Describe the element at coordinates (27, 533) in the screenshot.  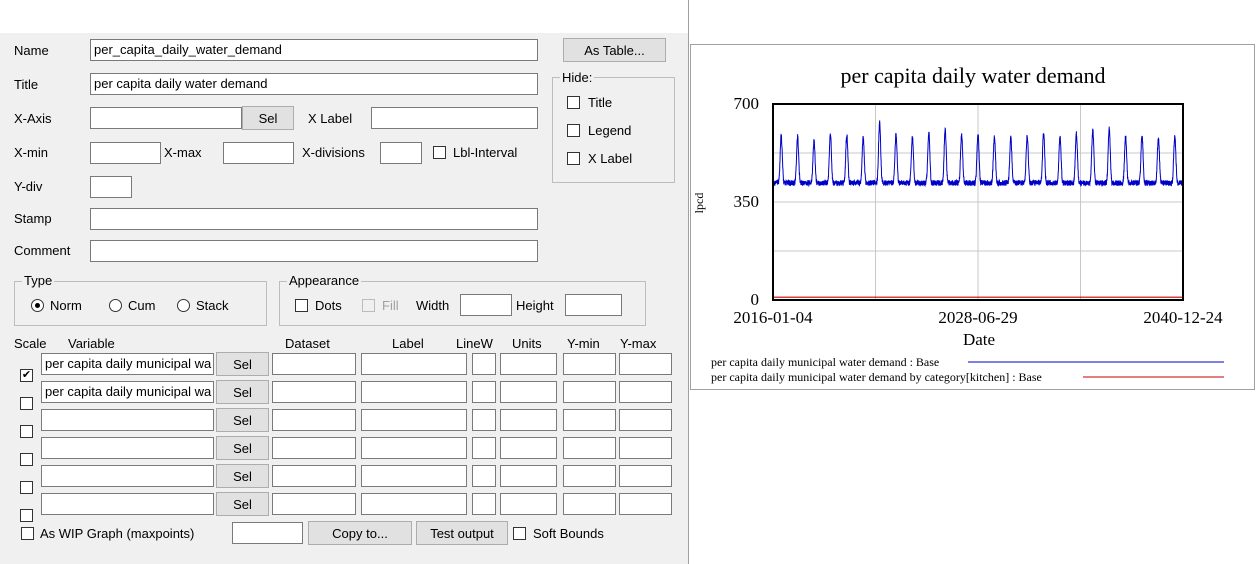
I see `wip-graph-checkbox` at that location.